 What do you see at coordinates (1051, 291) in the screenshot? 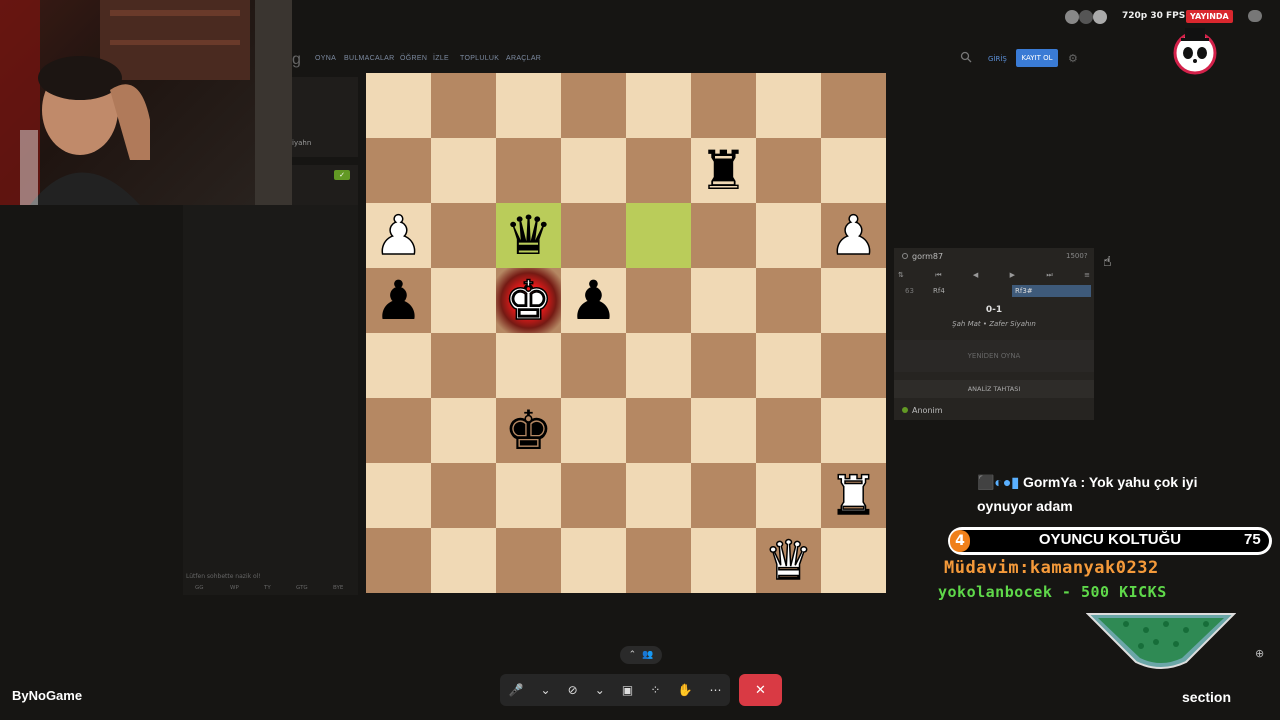
I see `move-black-current: Rf3#` at bounding box center [1051, 291].